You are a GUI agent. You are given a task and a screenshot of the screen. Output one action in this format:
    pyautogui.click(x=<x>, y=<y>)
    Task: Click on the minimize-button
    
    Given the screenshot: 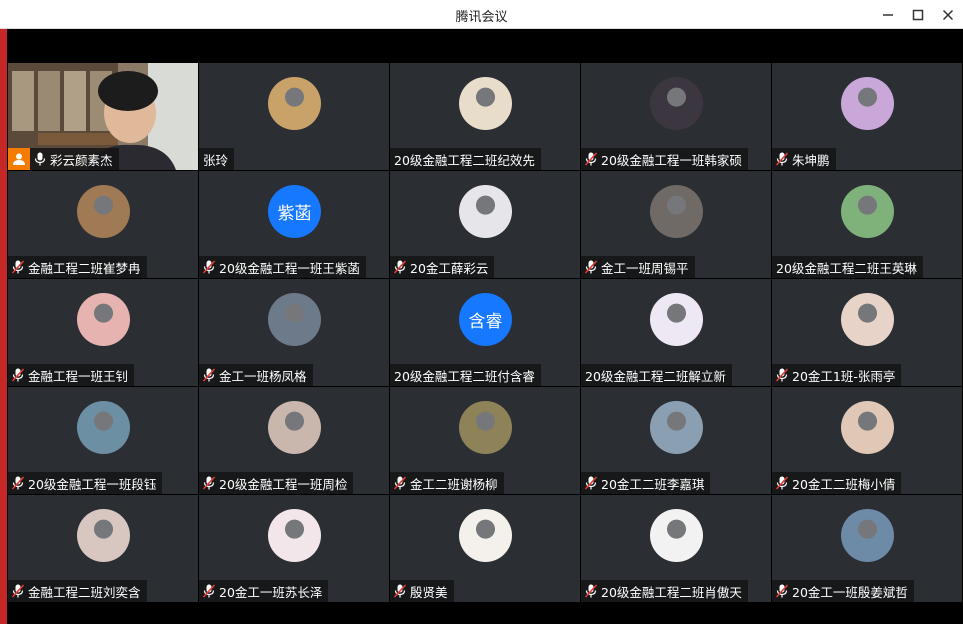 What is the action you would take?
    pyautogui.click(x=888, y=14)
    